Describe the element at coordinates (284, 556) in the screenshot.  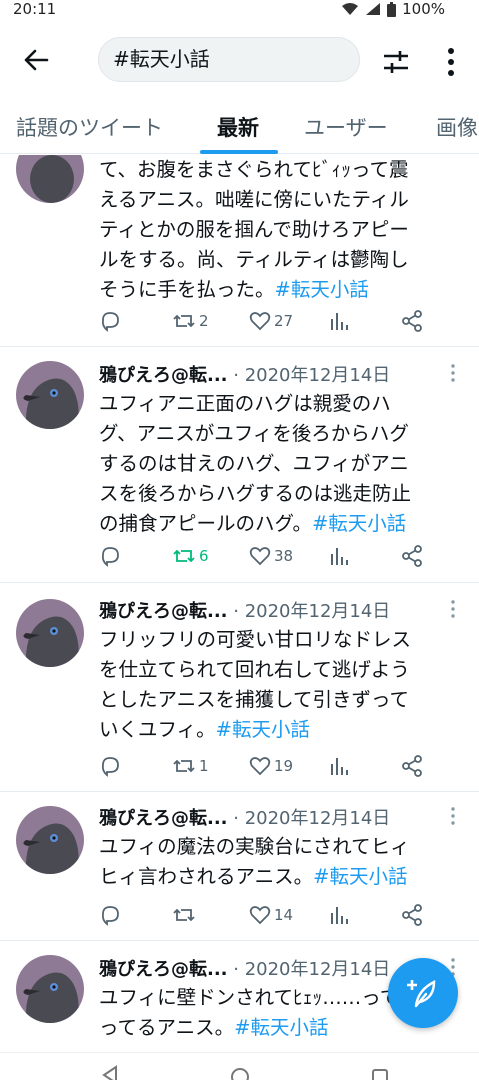
I see `like-count: 38` at that location.